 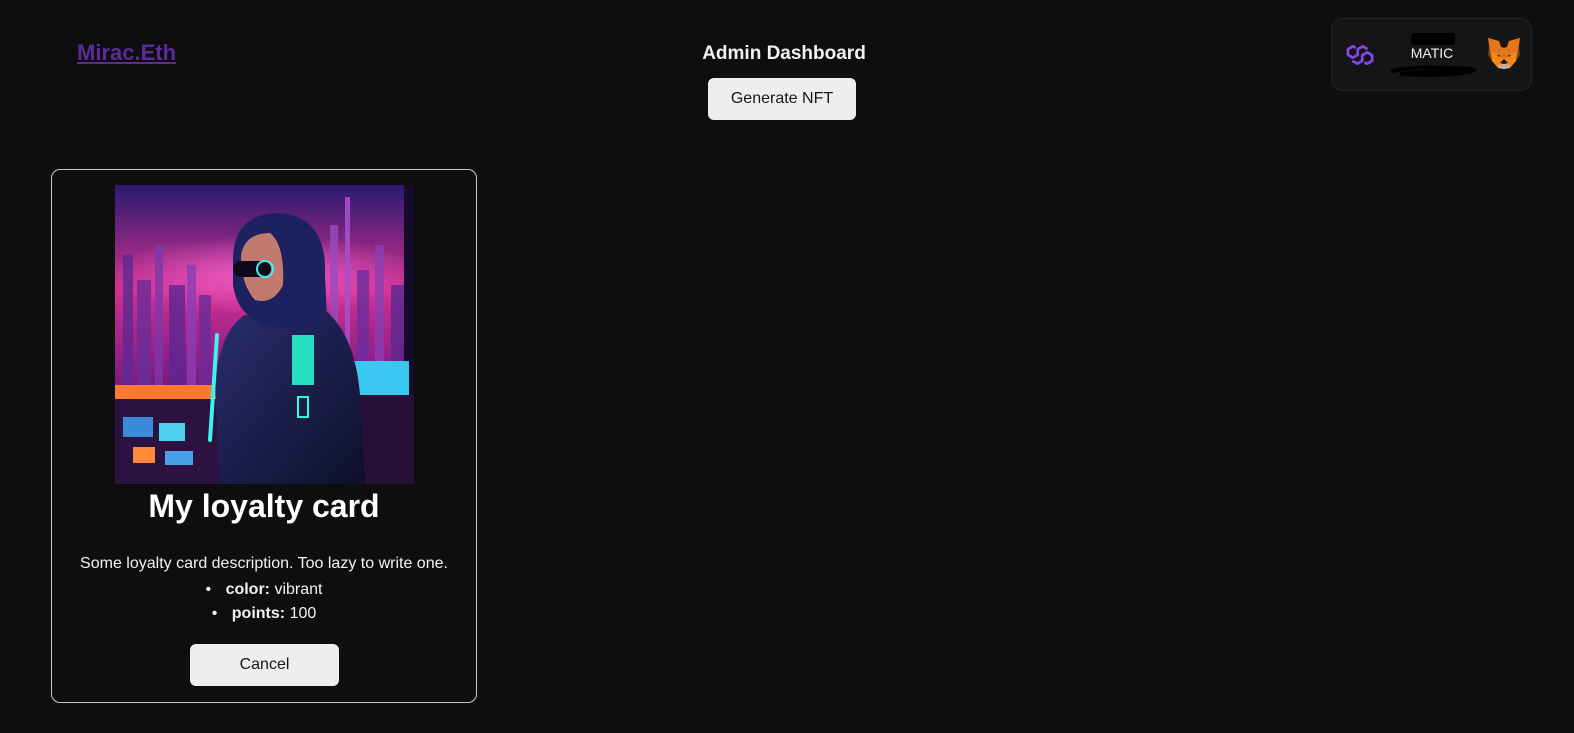 What do you see at coordinates (1433, 71) in the screenshot?
I see `redacted-address` at bounding box center [1433, 71].